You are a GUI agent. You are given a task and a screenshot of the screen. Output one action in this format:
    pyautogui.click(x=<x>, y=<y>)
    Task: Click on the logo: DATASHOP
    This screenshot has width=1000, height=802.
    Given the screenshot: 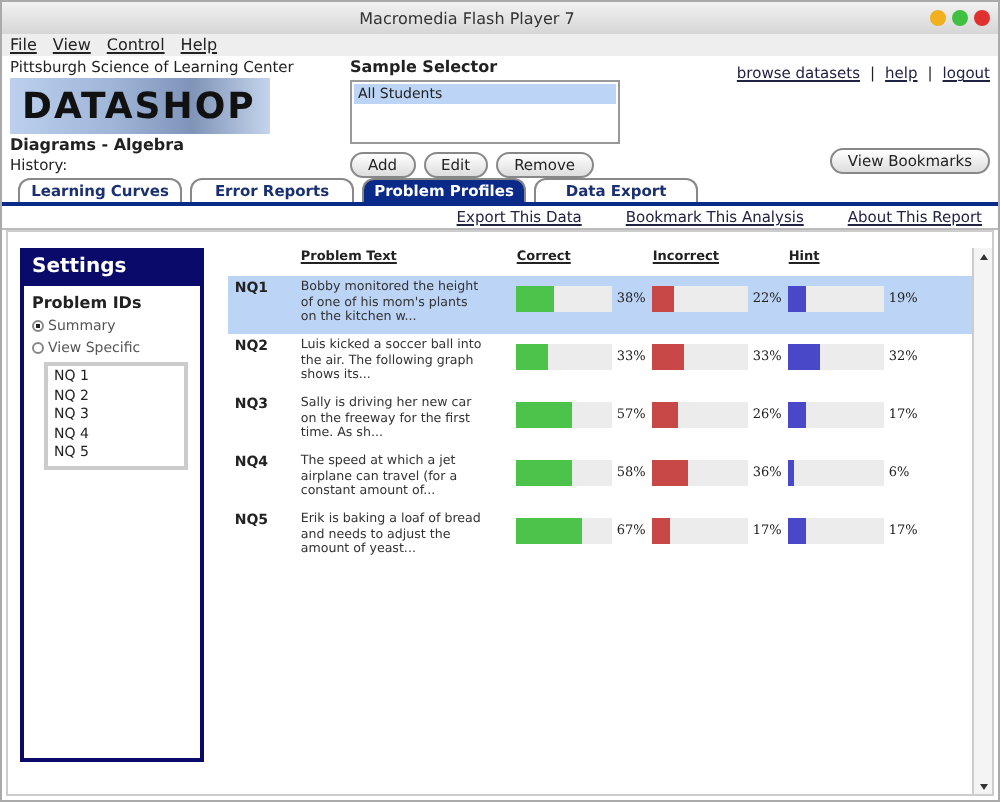 What is the action you would take?
    pyautogui.click(x=140, y=106)
    